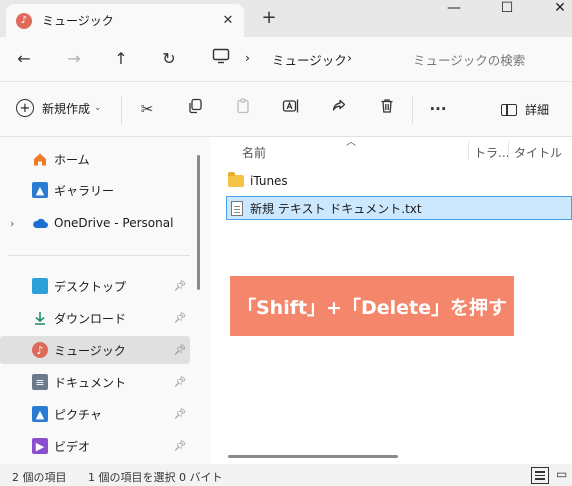  I want to click on this-pc-icon, so click(221, 59).